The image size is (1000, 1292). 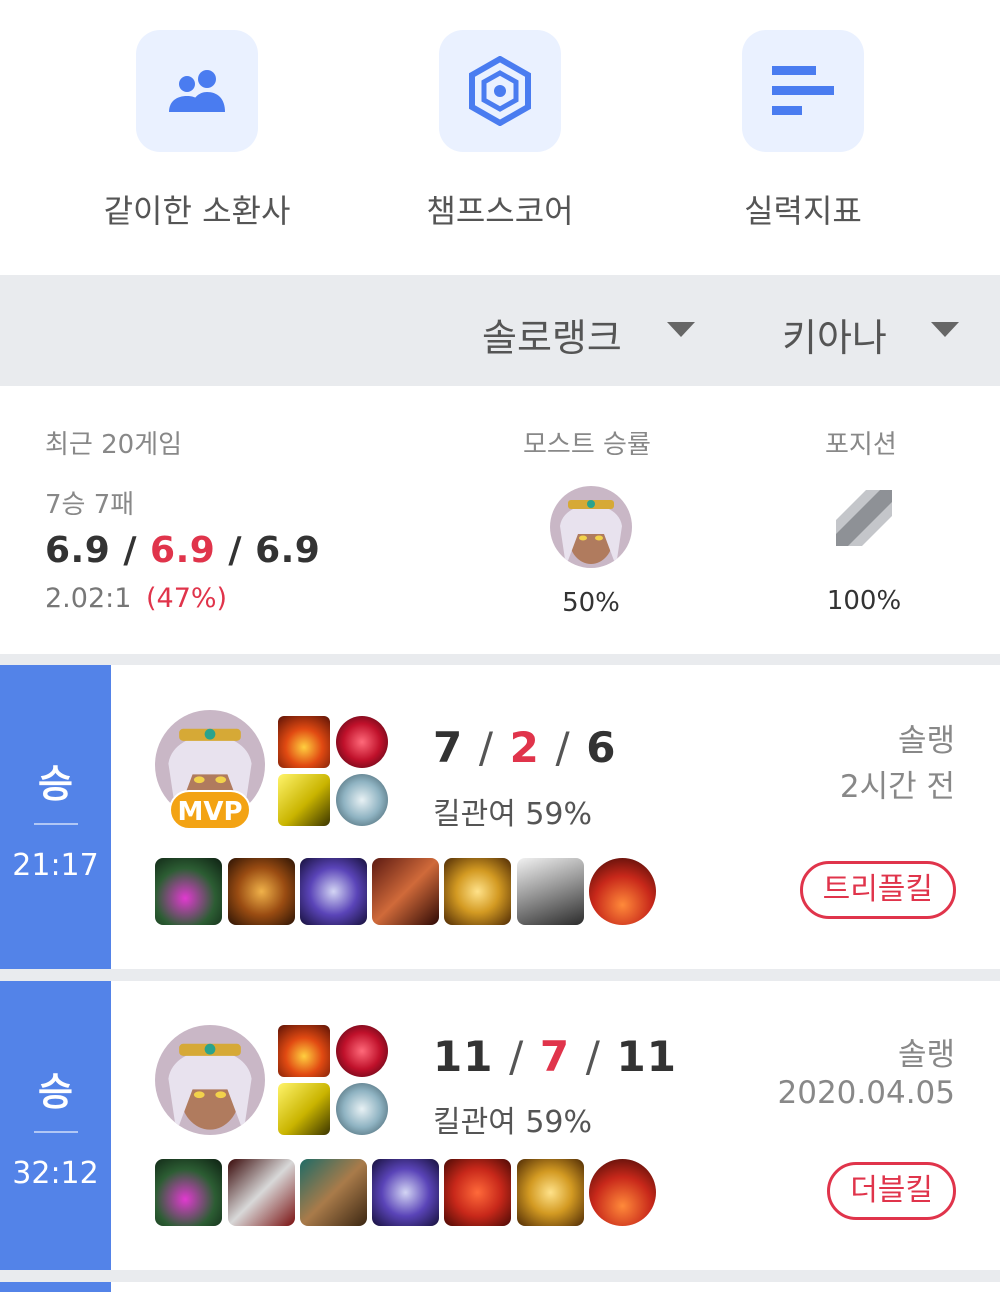 I want to click on most-winrate-value: 50%, so click(x=591, y=603).